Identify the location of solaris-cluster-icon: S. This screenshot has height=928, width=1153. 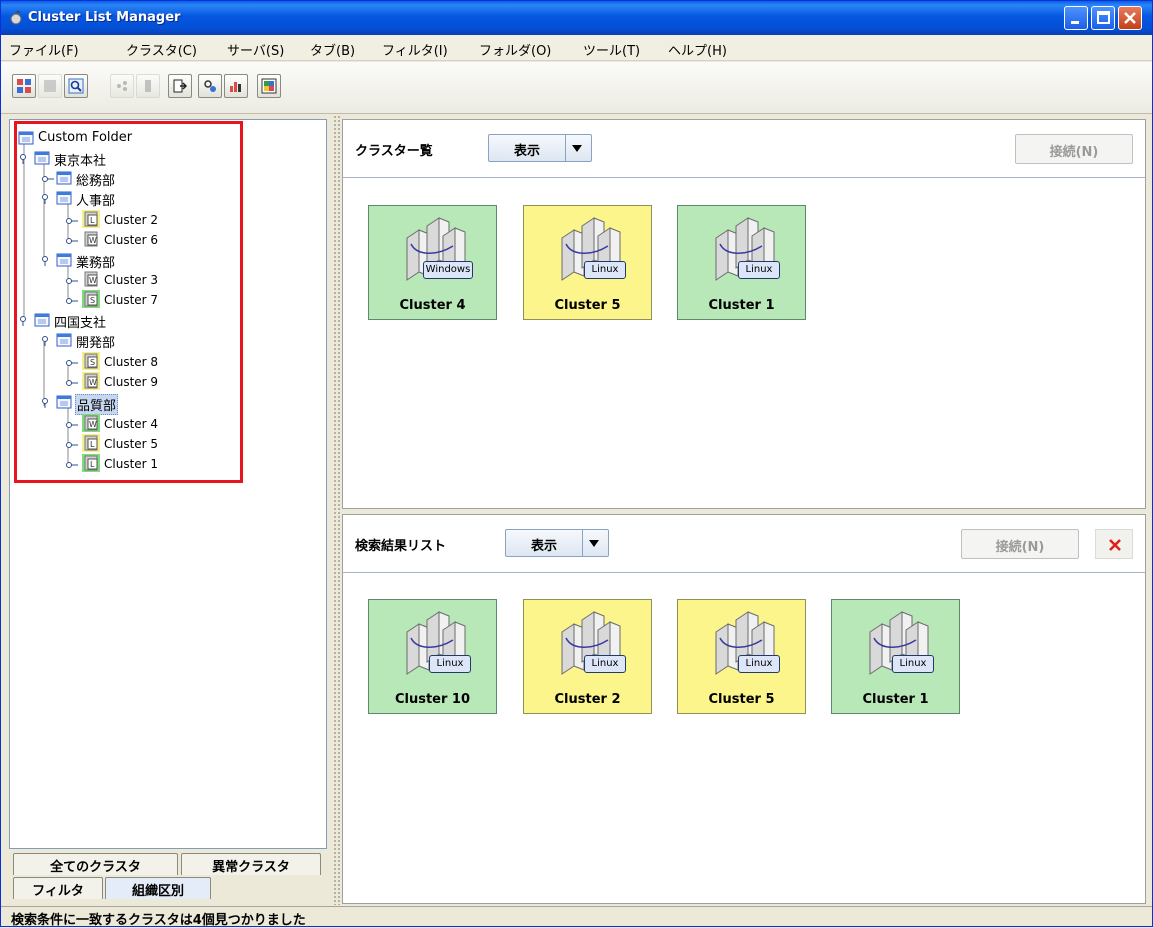
(91, 361).